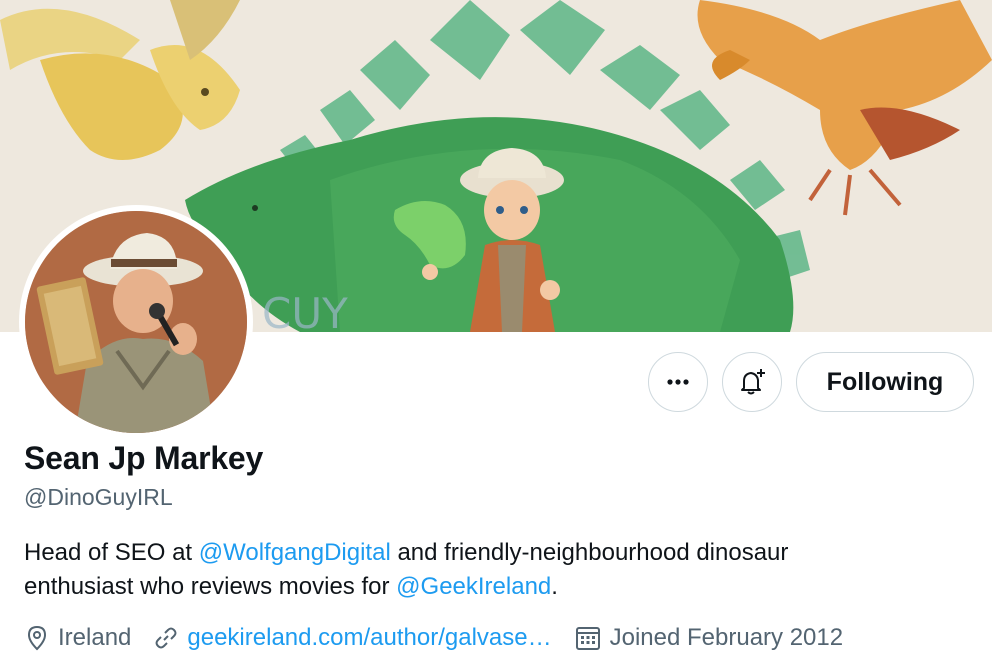 This screenshot has height=666, width=992. Describe the element at coordinates (305, 310) in the screenshot. I see `banner-text: CUY` at that location.